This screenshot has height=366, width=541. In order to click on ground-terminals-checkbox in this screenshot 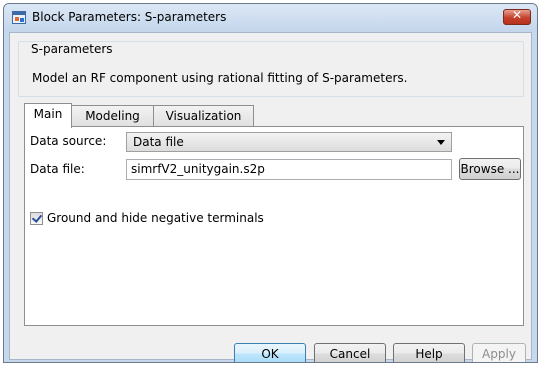, I will do `click(36, 218)`.